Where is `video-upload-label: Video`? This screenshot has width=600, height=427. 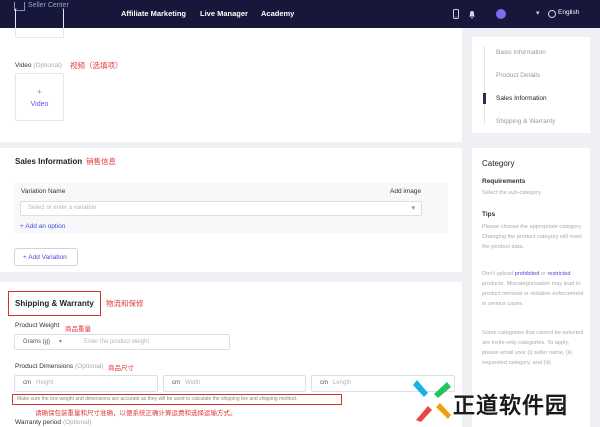
video-upload-label: Video is located at coordinates (39, 104).